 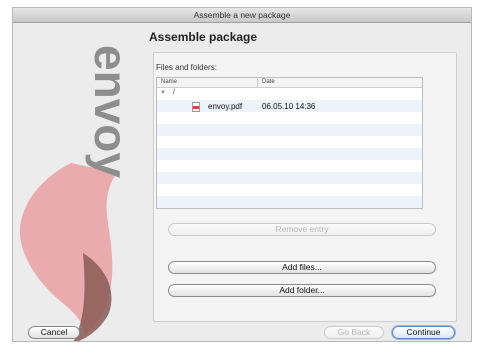 I want to click on column-name: Name, so click(x=169, y=82).